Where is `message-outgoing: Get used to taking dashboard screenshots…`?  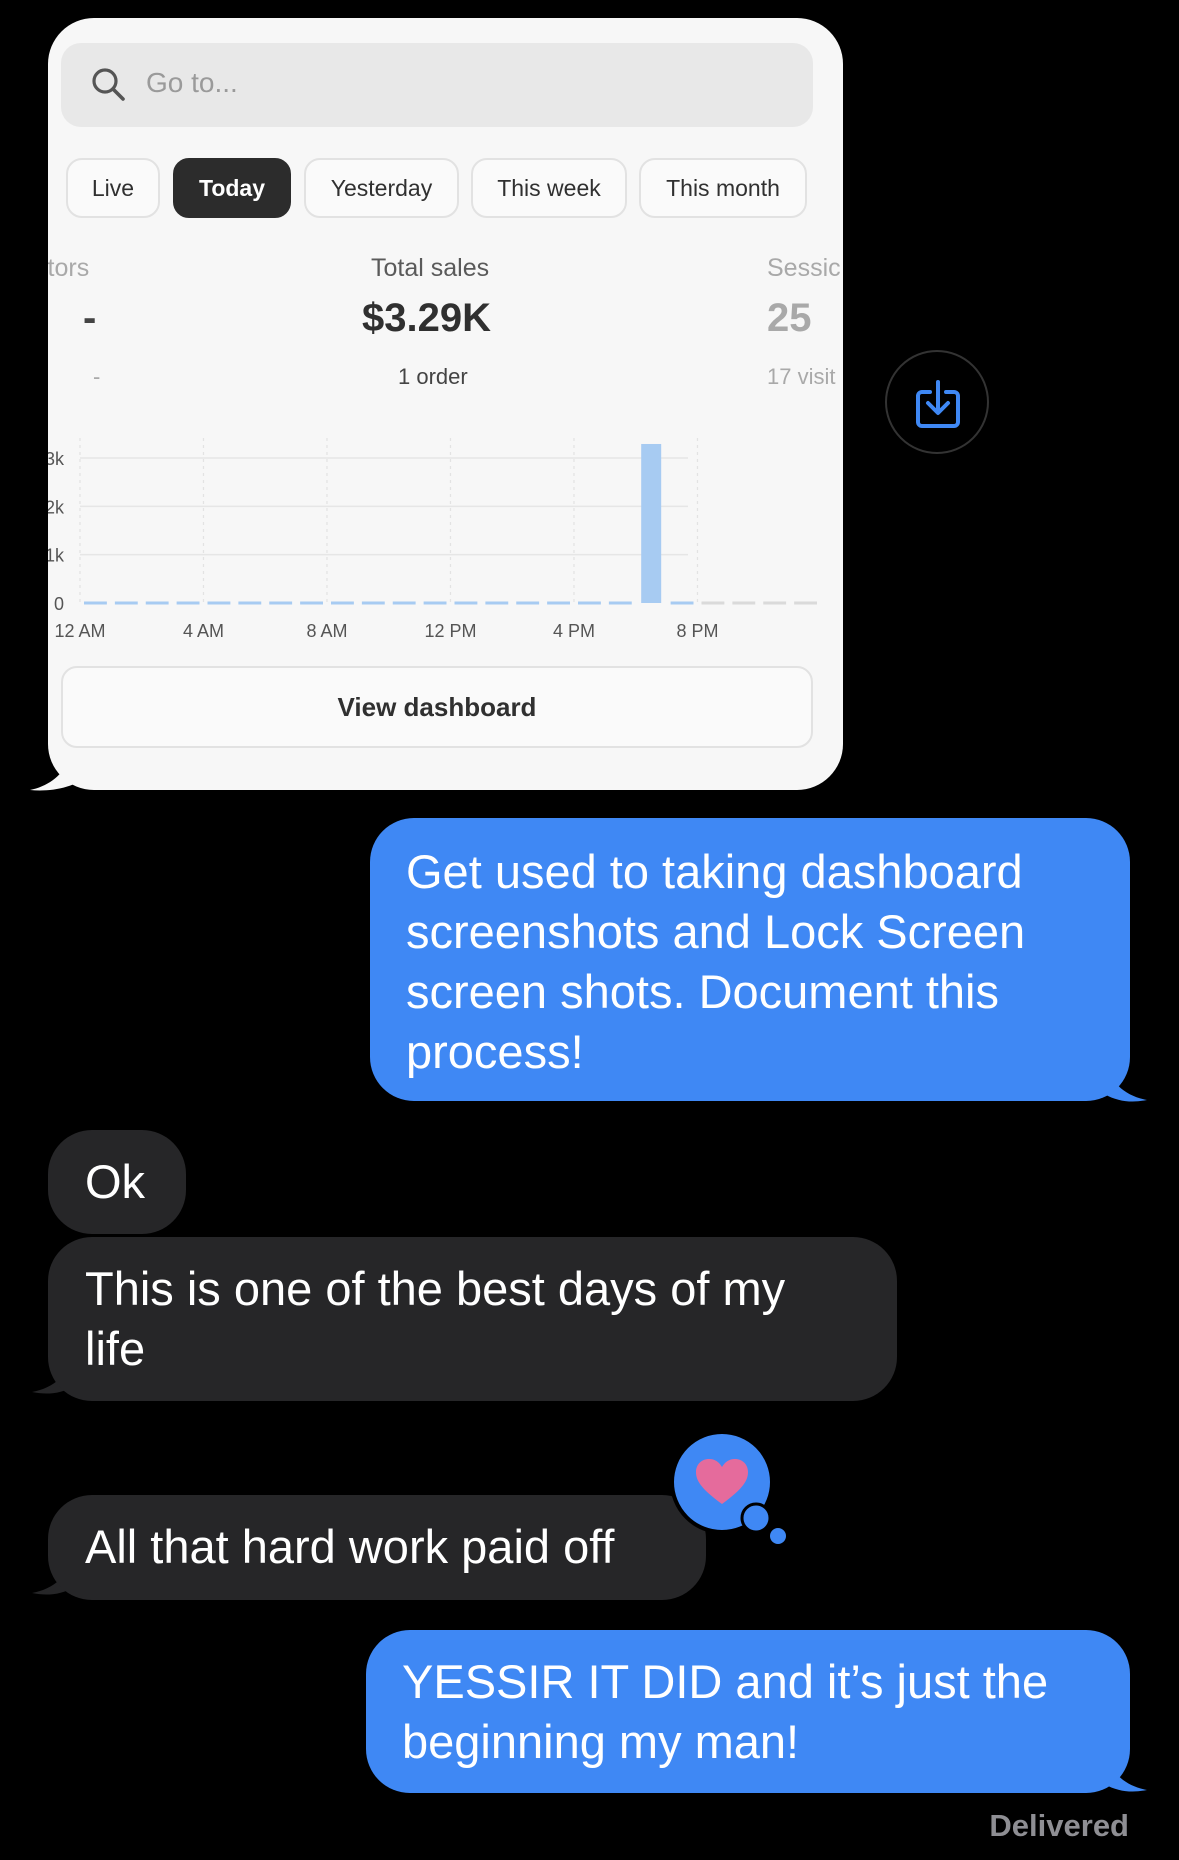 message-outgoing: Get used to taking dashboard screenshots… is located at coordinates (750, 959).